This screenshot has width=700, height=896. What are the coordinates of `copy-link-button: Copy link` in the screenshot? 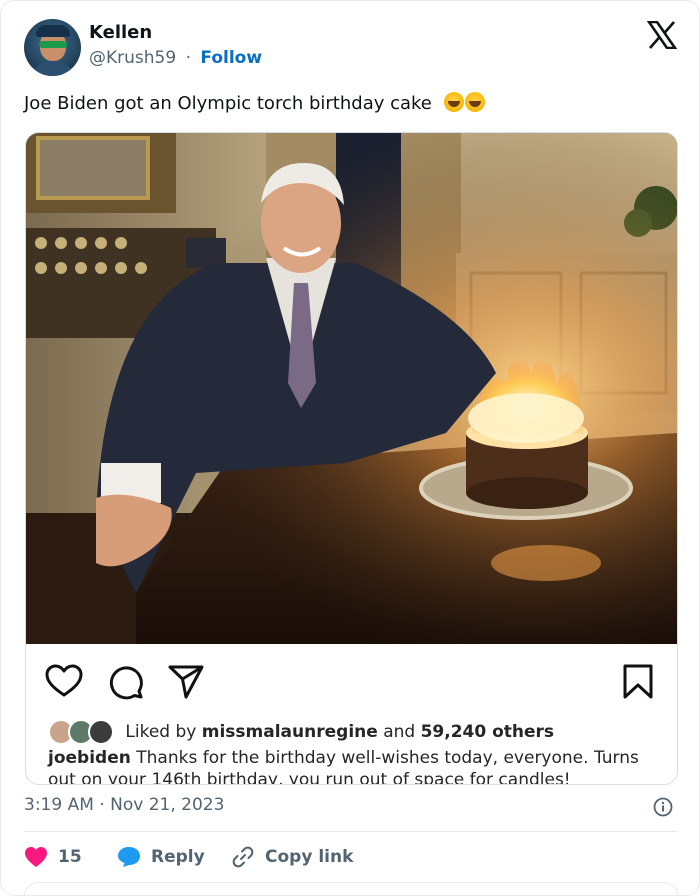 It's located at (292, 857).